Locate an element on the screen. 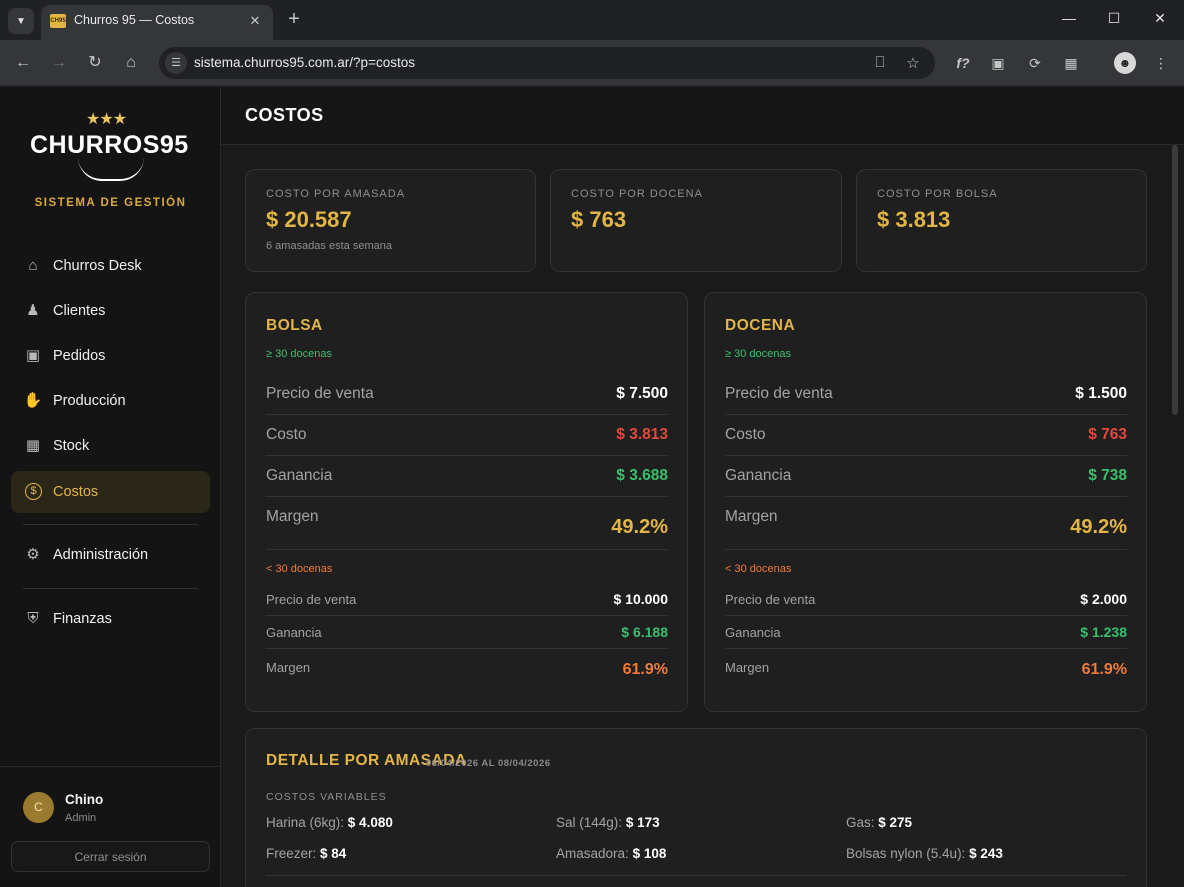 This screenshot has width=1184, height=887. row-value: $ 3.813 is located at coordinates (642, 434).